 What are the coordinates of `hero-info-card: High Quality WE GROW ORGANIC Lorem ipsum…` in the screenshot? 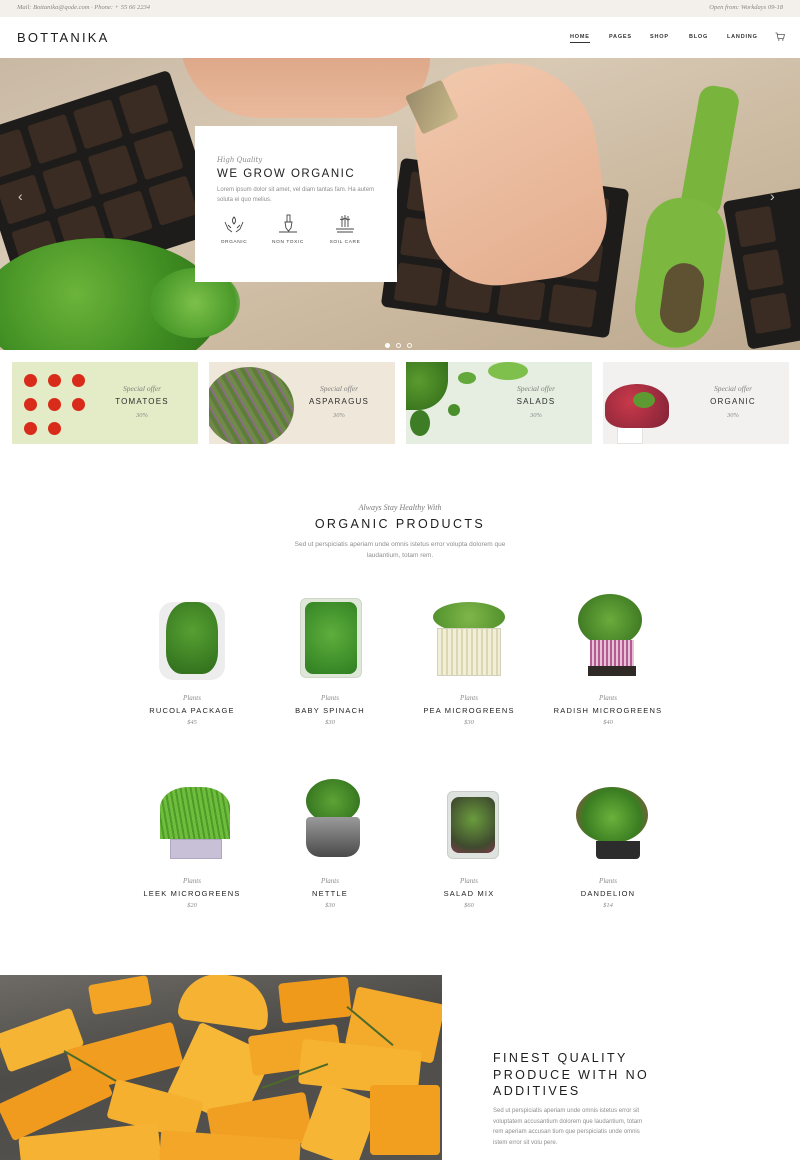 It's located at (296, 204).